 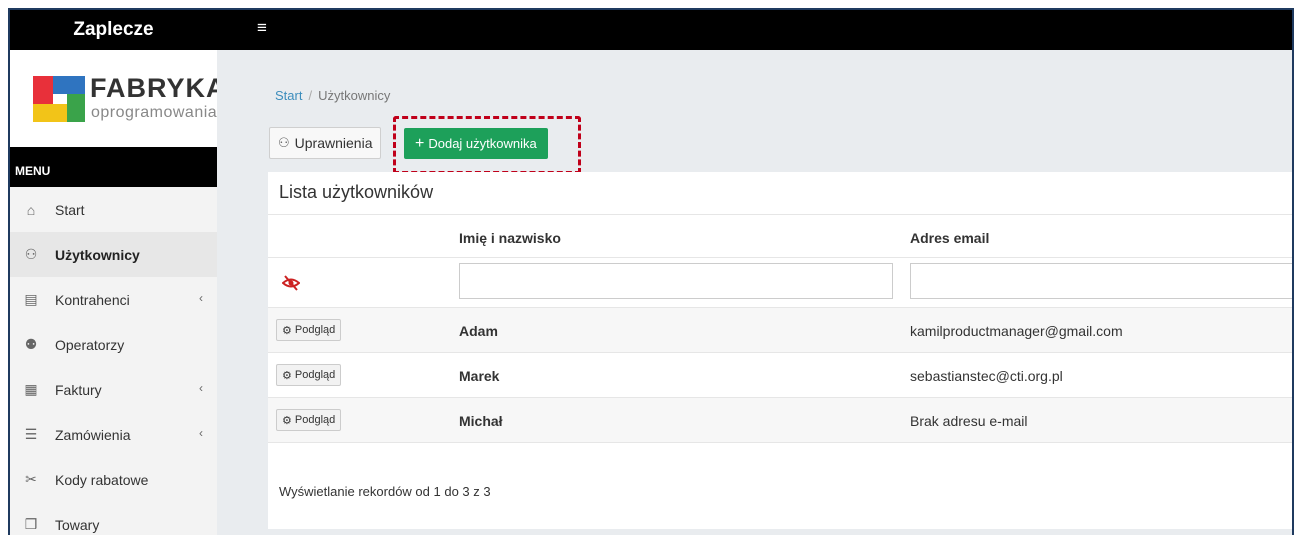 I want to click on sidebar-item-label: Start, so click(x=70, y=209).